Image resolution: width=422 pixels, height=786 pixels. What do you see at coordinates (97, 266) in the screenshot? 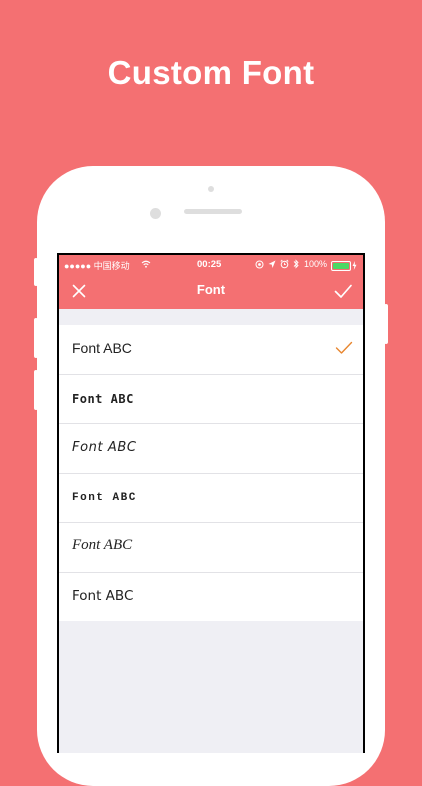
I see `carrier-label: ●●●●● 中国移动` at bounding box center [97, 266].